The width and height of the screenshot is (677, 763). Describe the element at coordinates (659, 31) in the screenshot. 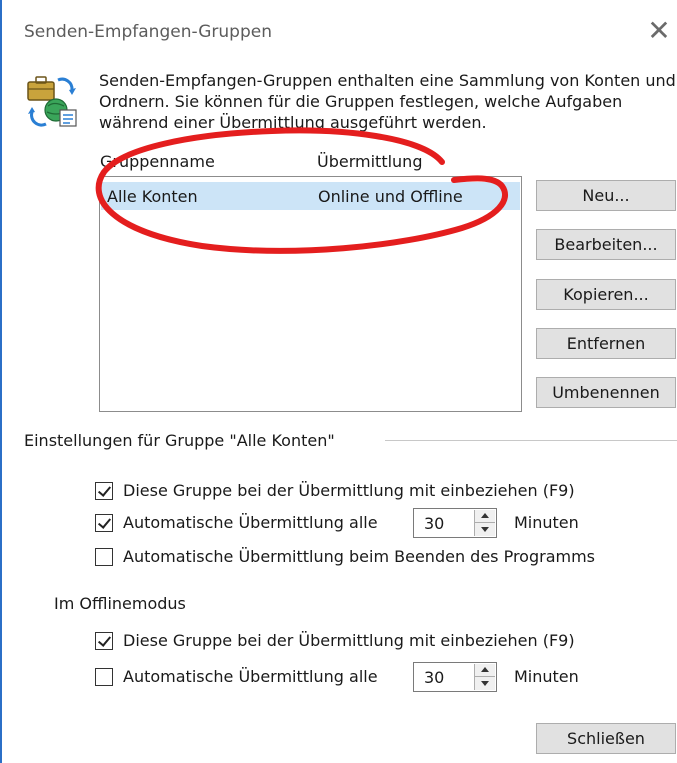

I see `close-icon: ✕` at that location.